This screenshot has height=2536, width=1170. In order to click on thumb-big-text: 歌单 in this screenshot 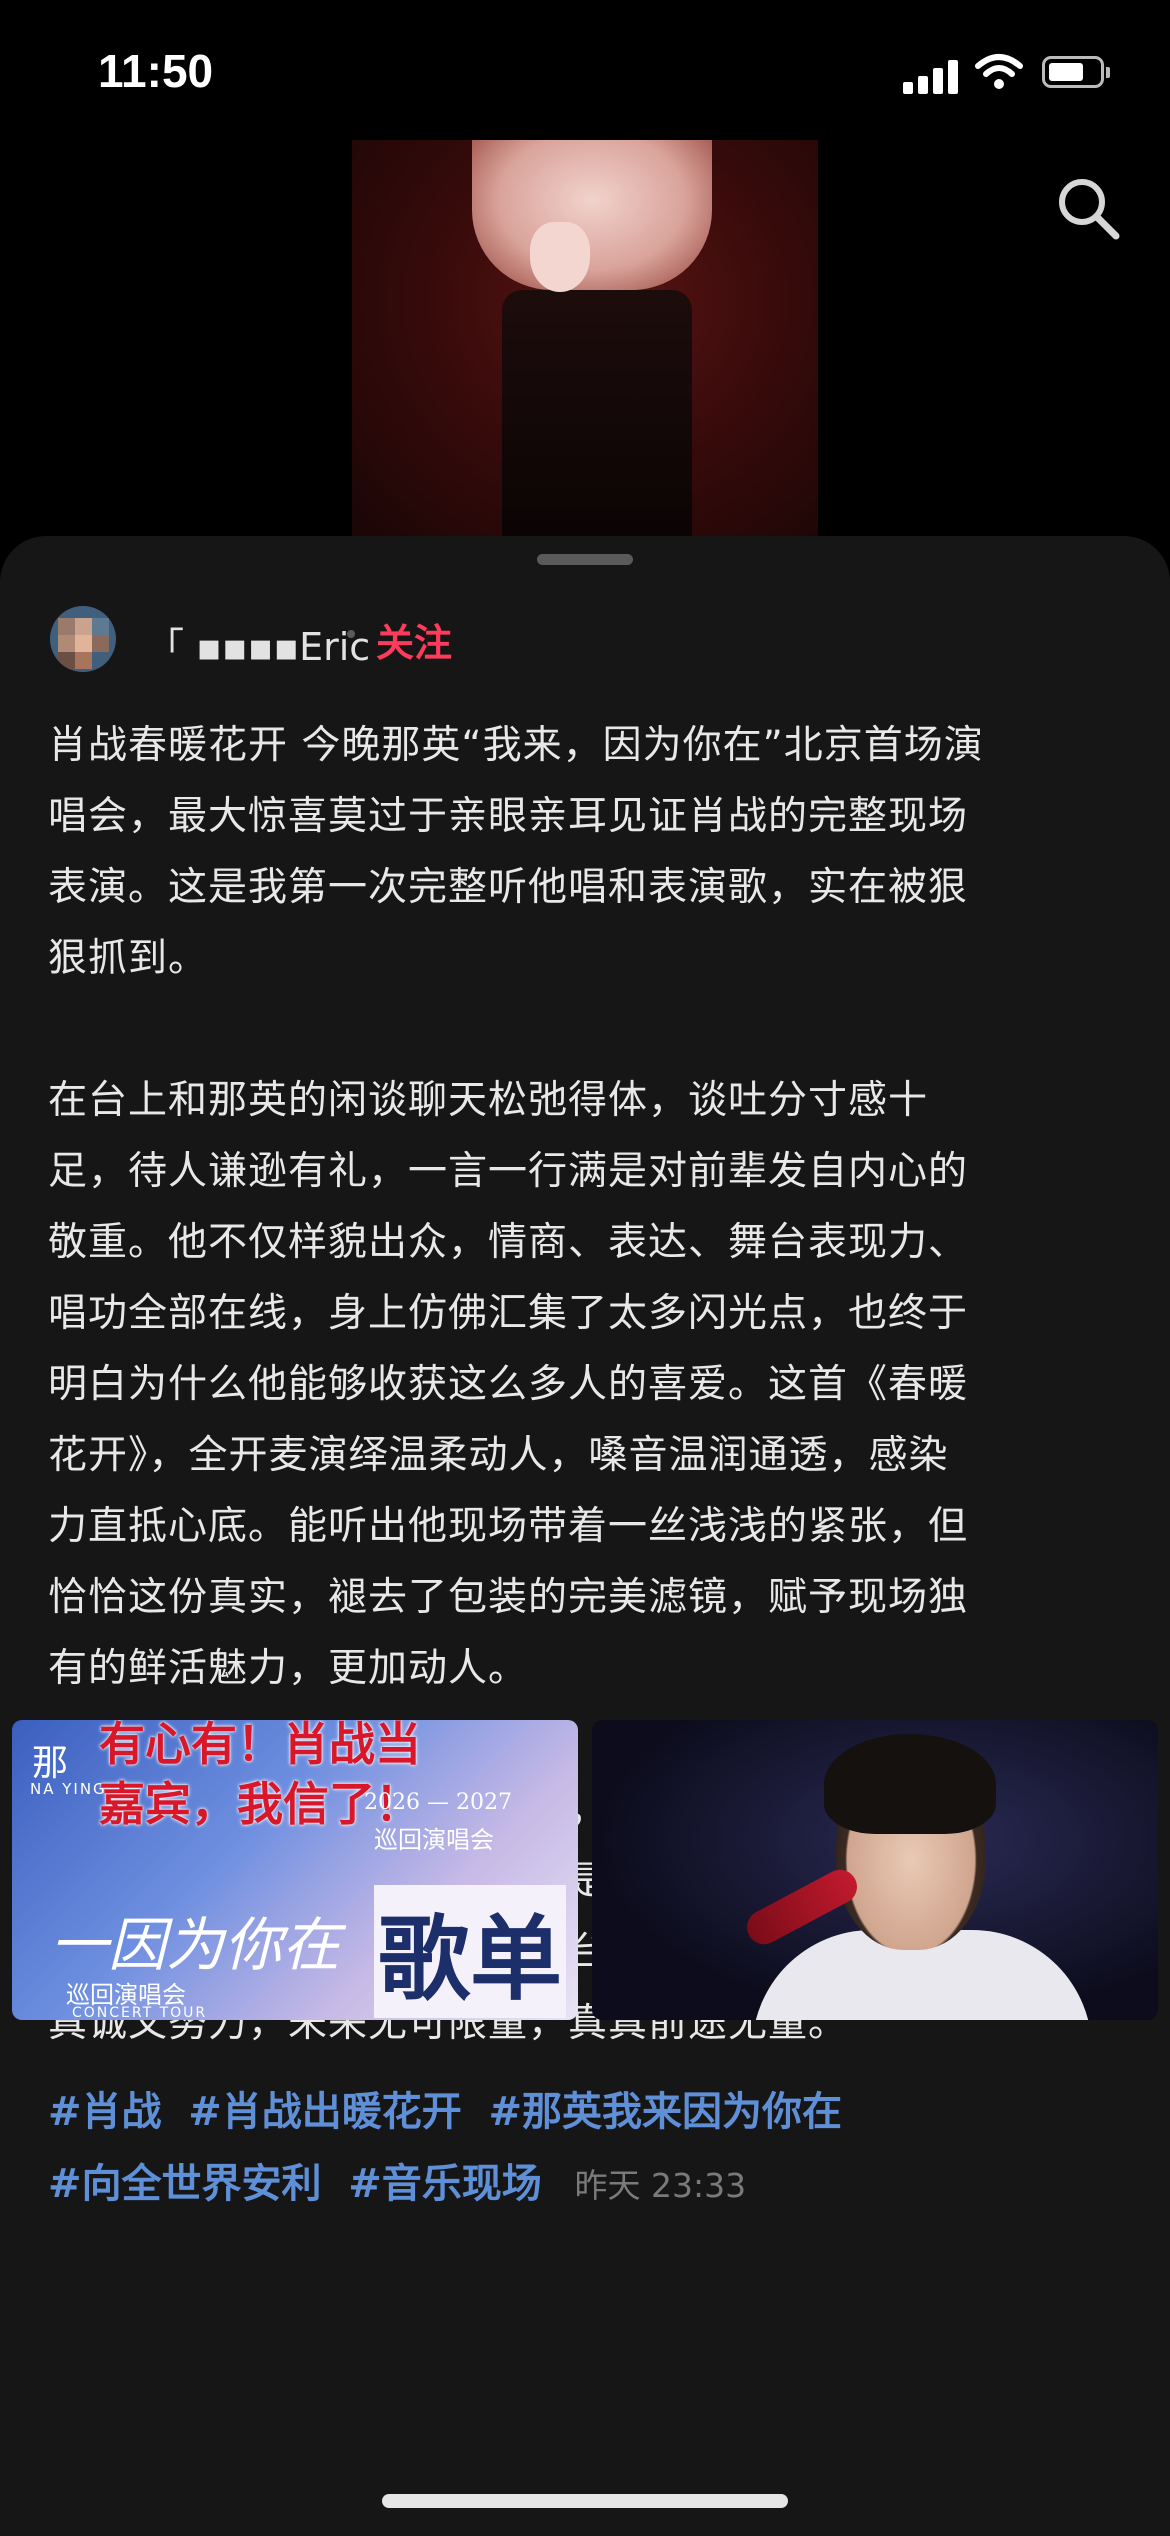, I will do `click(470, 1951)`.